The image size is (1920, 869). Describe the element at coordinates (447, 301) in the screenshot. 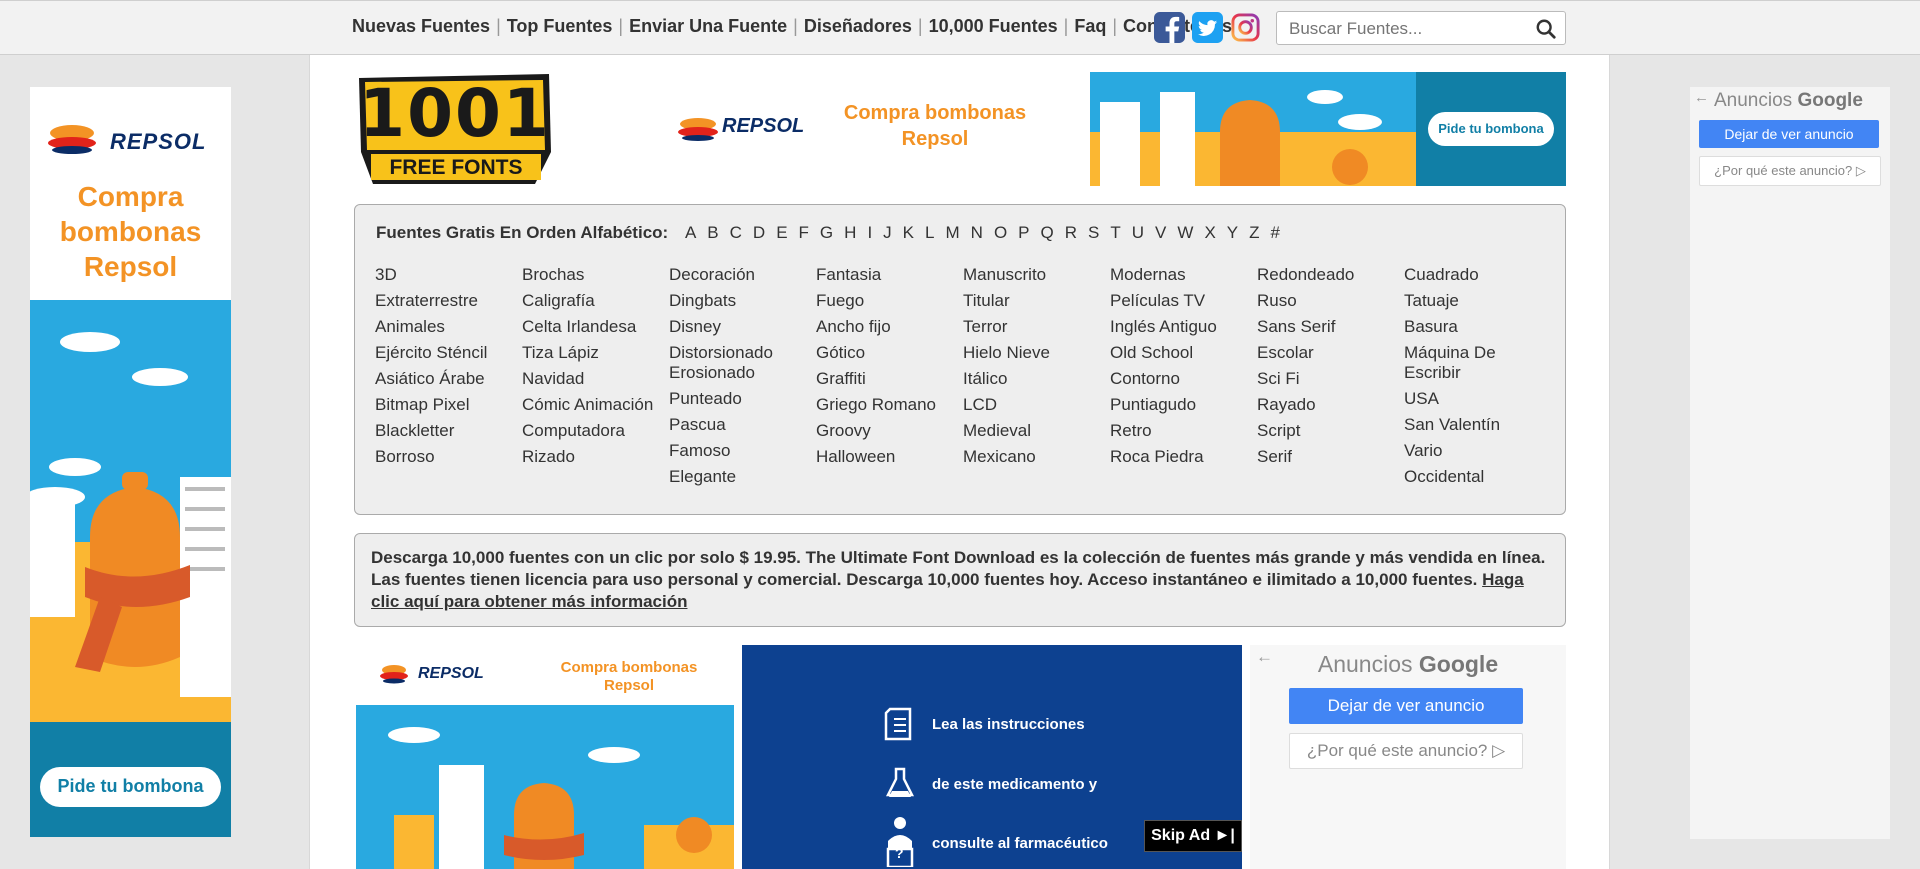

I see `category-link: Extraterrestre` at that location.